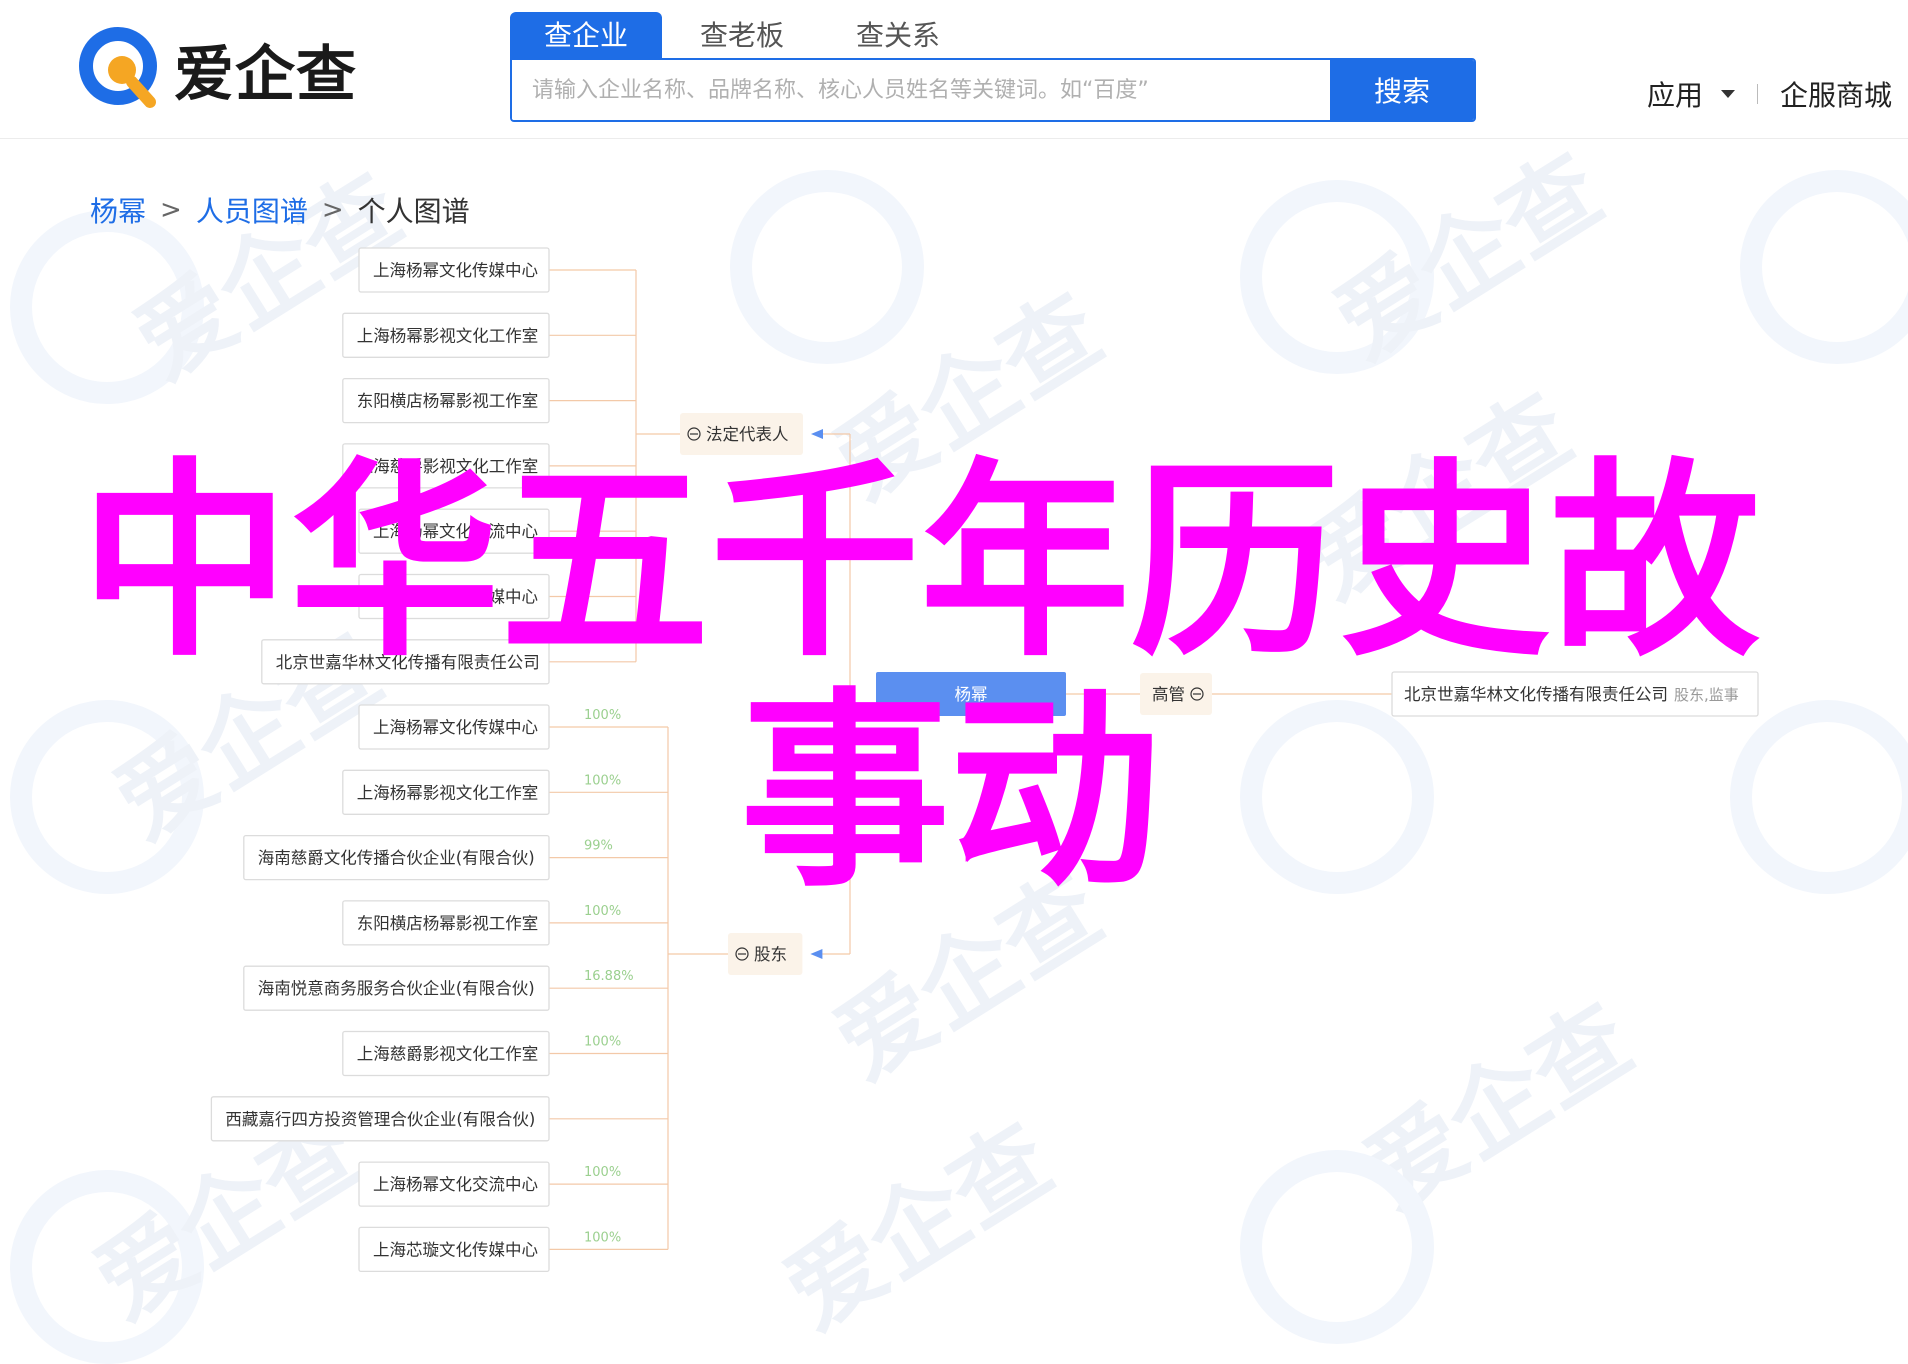 Image resolution: width=1908 pixels, height=1364 pixels. I want to click on tab-search-company: 查企业, so click(586, 35).